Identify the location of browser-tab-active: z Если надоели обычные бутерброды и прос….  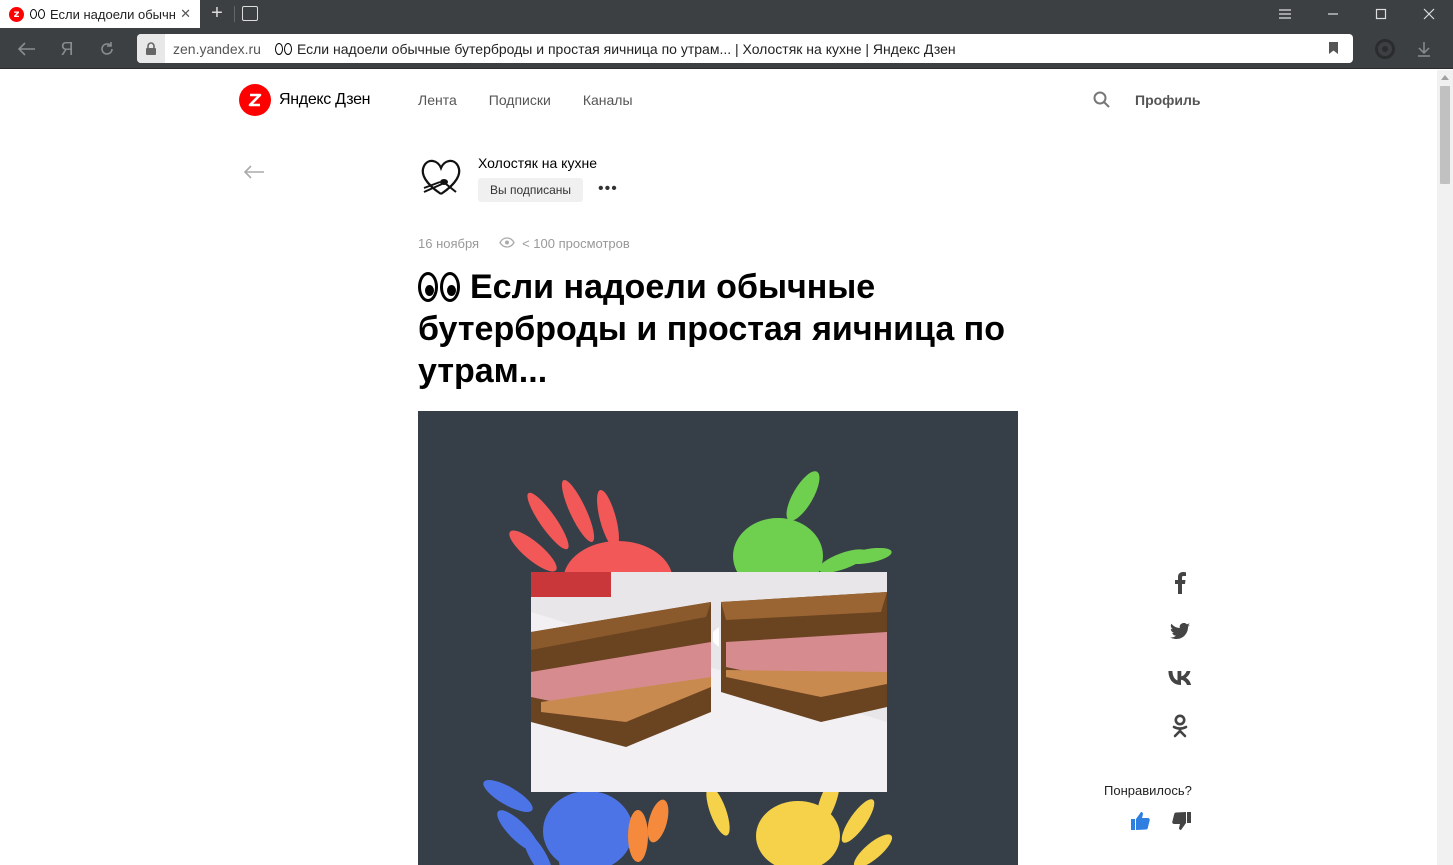
(100, 14).